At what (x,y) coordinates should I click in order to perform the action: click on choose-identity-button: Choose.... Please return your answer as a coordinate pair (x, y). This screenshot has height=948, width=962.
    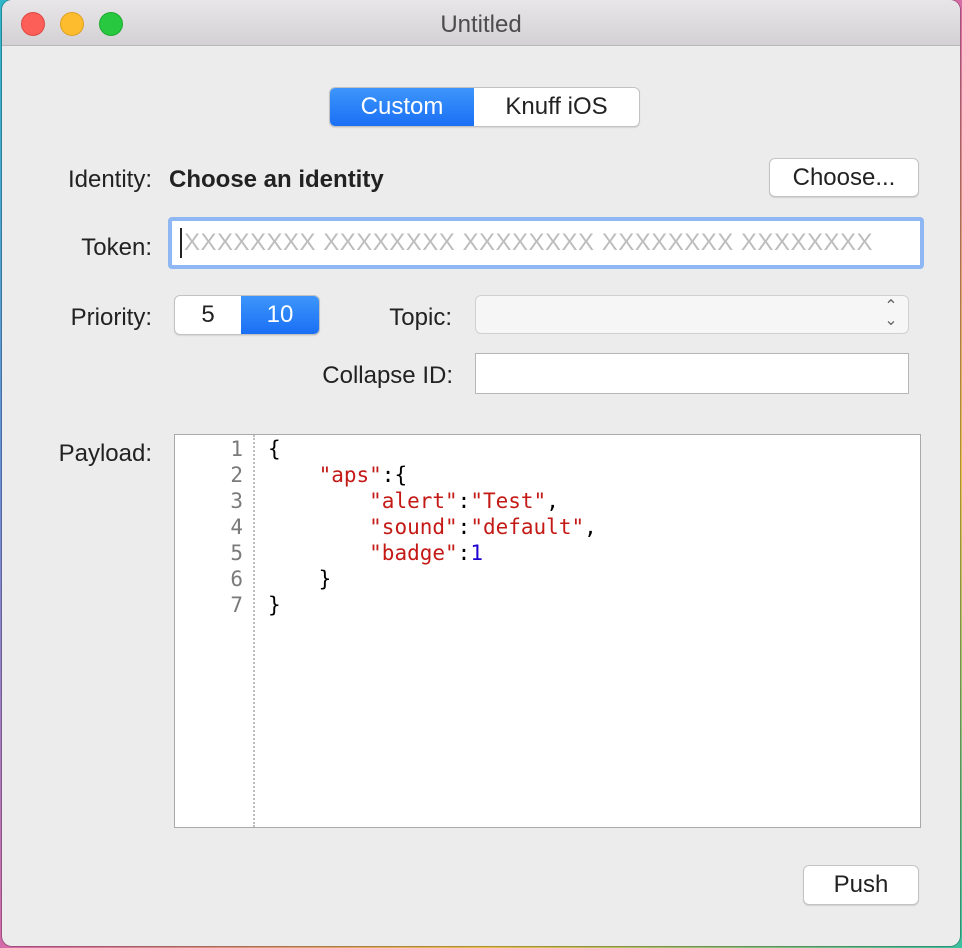
    Looking at the image, I should click on (844, 177).